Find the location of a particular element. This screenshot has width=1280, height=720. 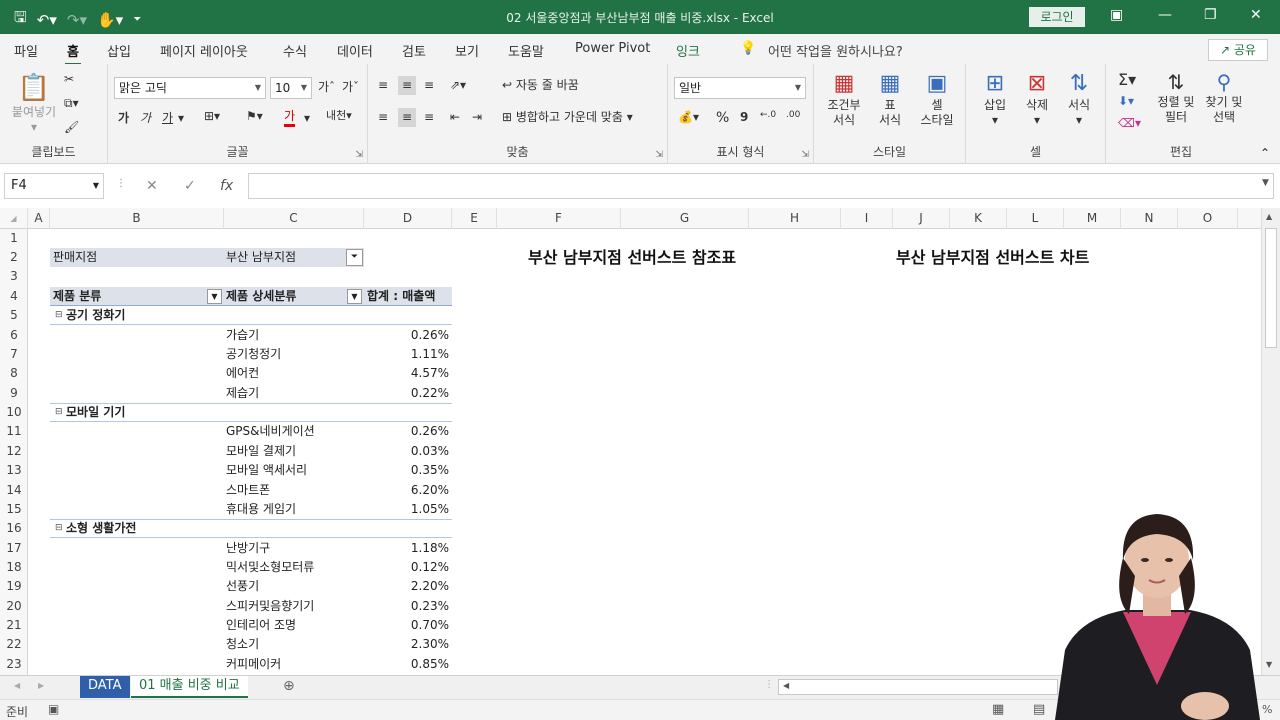

row-header: 17 is located at coordinates (14, 548).